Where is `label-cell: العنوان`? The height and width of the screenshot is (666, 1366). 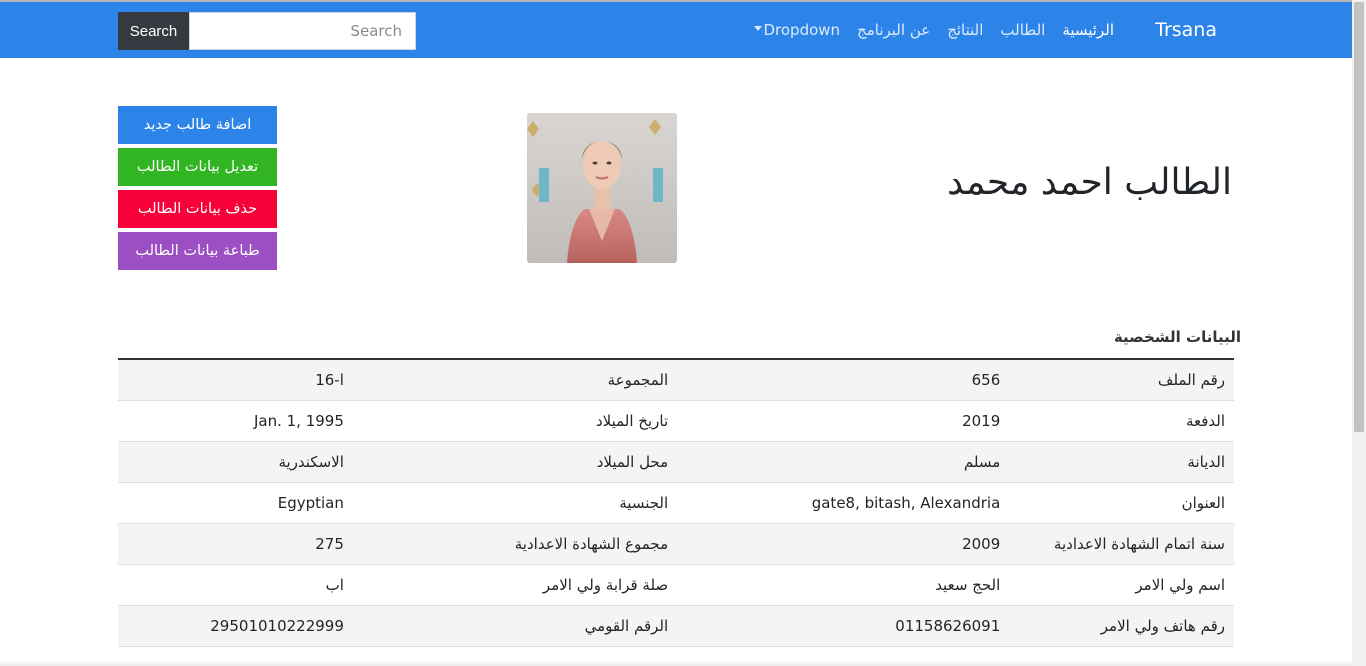 label-cell: العنوان is located at coordinates (1117, 503).